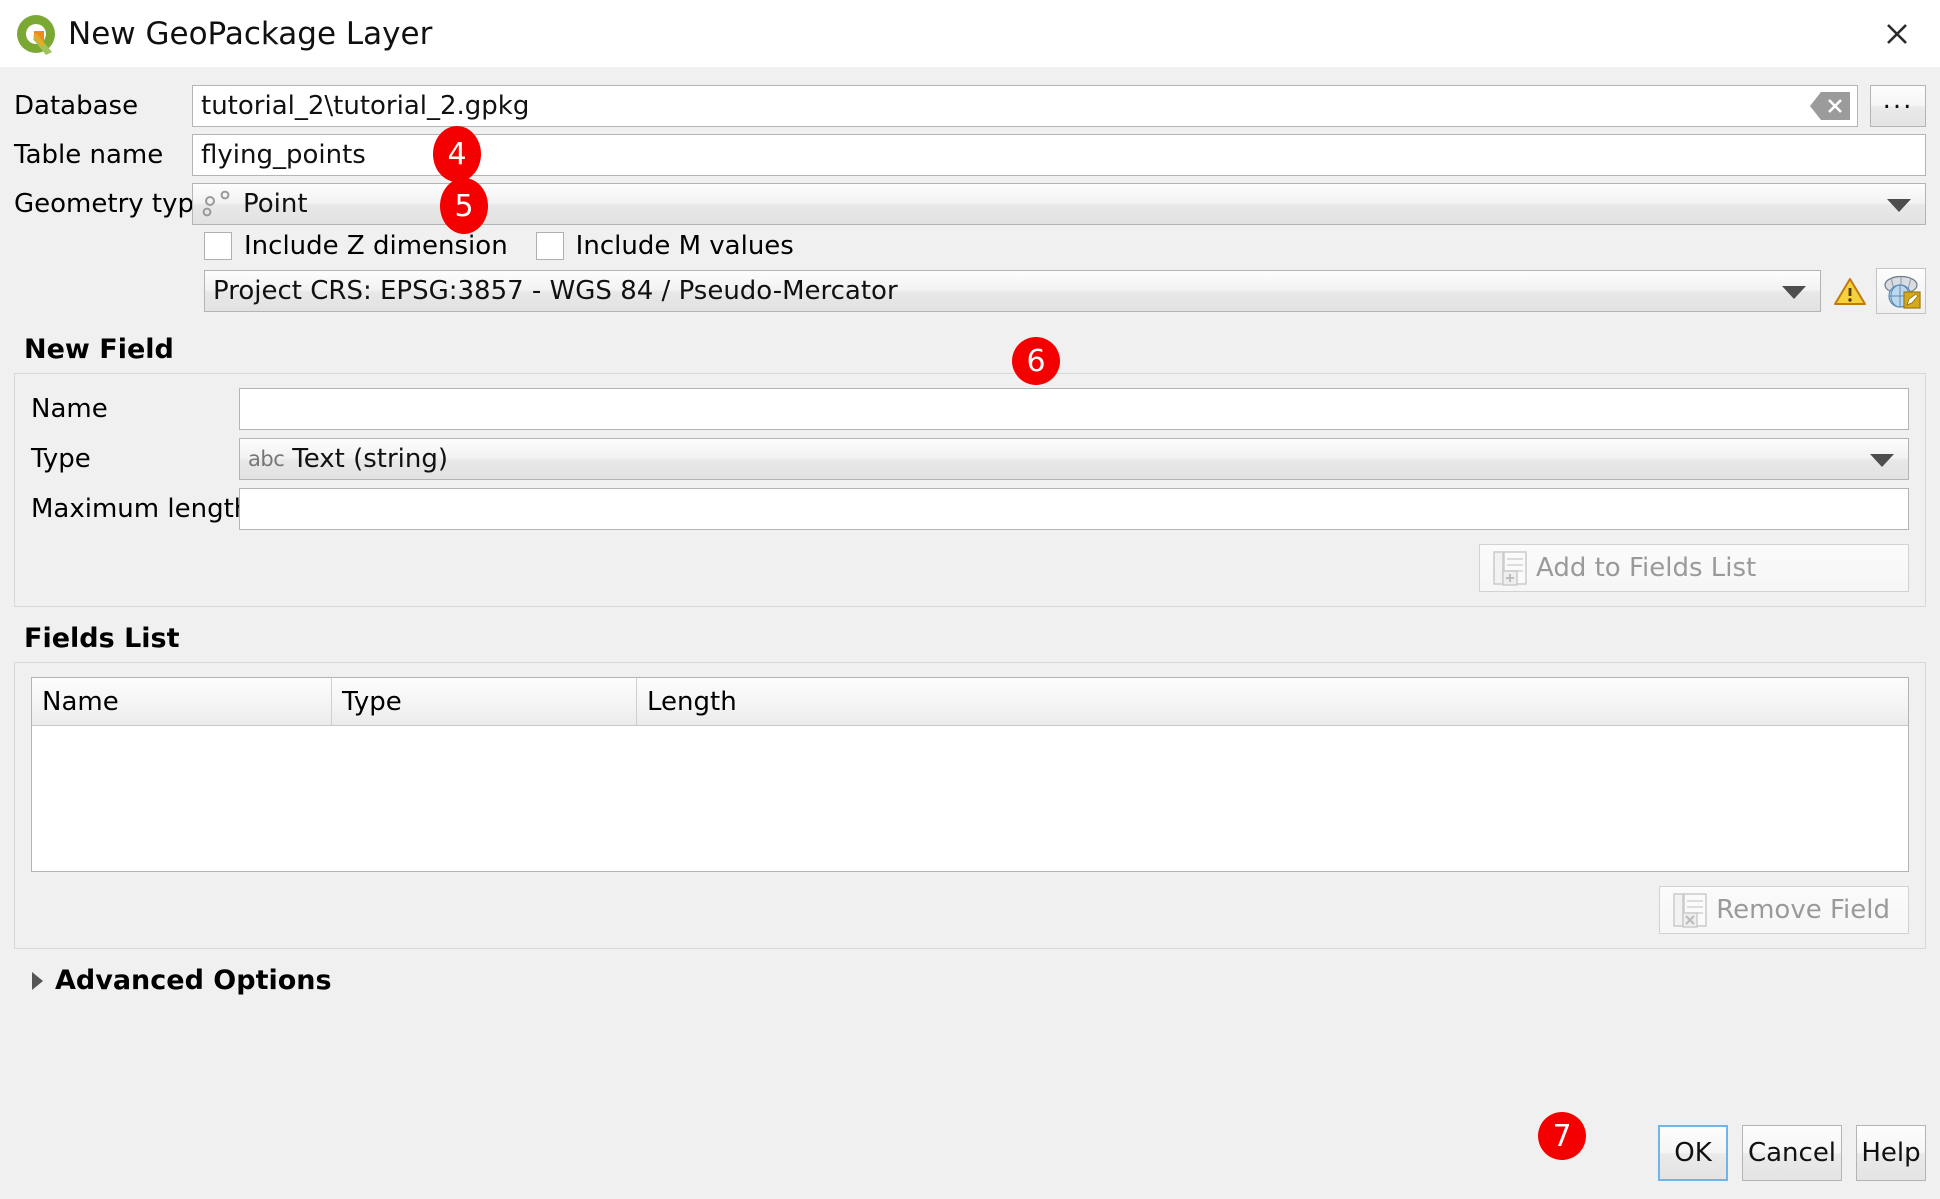  Describe the element at coordinates (1850, 291) in the screenshot. I see `warning-icon` at that location.